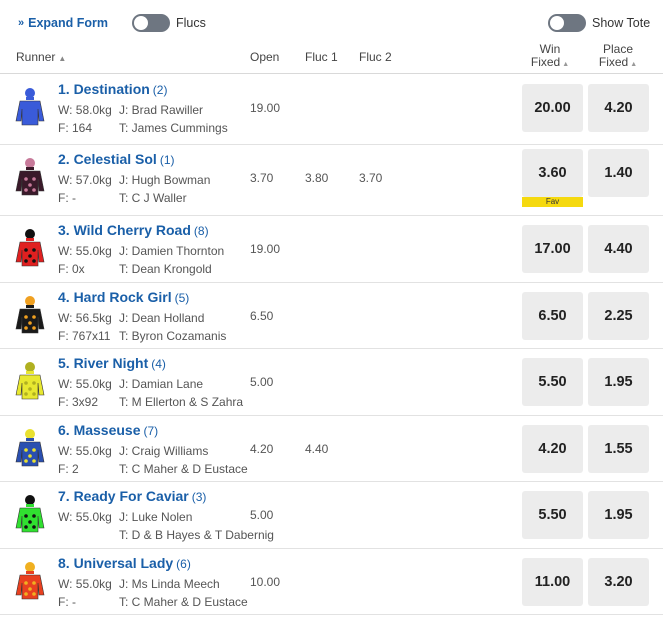 This screenshot has width=663, height=617. What do you see at coordinates (618, 108) in the screenshot?
I see `place-fixed-odds-button: 4.20` at bounding box center [618, 108].